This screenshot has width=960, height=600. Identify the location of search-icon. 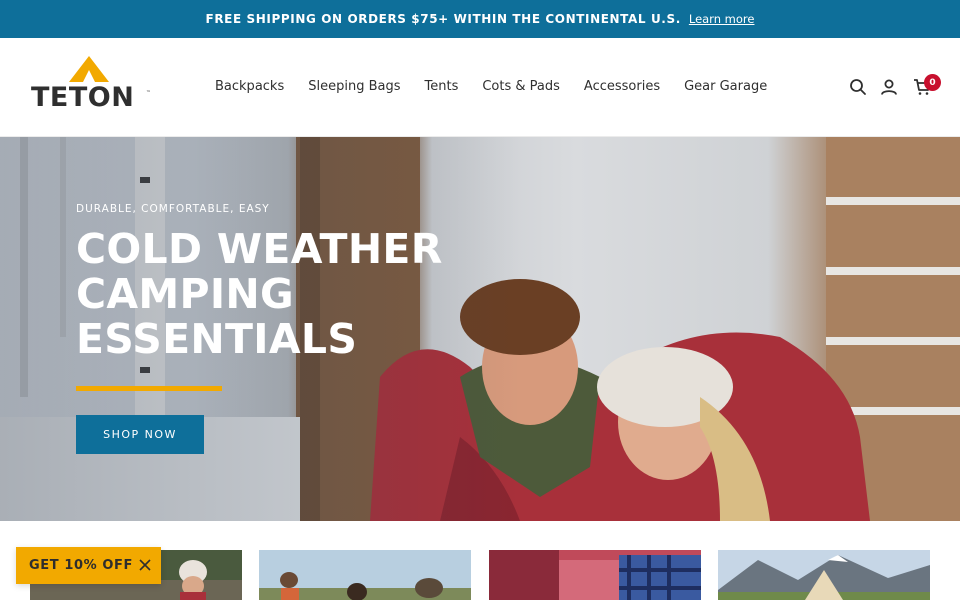
(858, 87).